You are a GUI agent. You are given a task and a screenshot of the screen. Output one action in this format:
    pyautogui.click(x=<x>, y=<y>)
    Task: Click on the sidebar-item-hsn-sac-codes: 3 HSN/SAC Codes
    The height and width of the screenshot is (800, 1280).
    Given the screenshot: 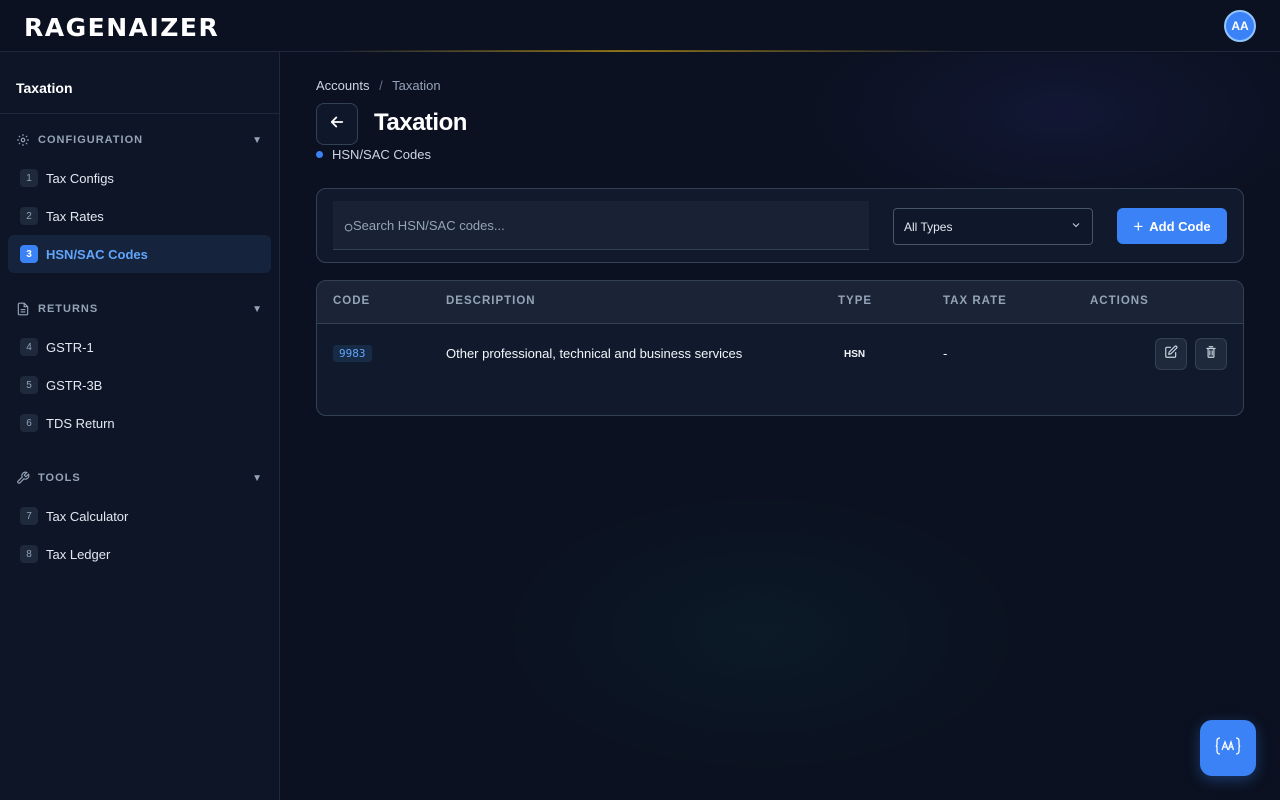 What is the action you would take?
    pyautogui.click(x=139, y=254)
    